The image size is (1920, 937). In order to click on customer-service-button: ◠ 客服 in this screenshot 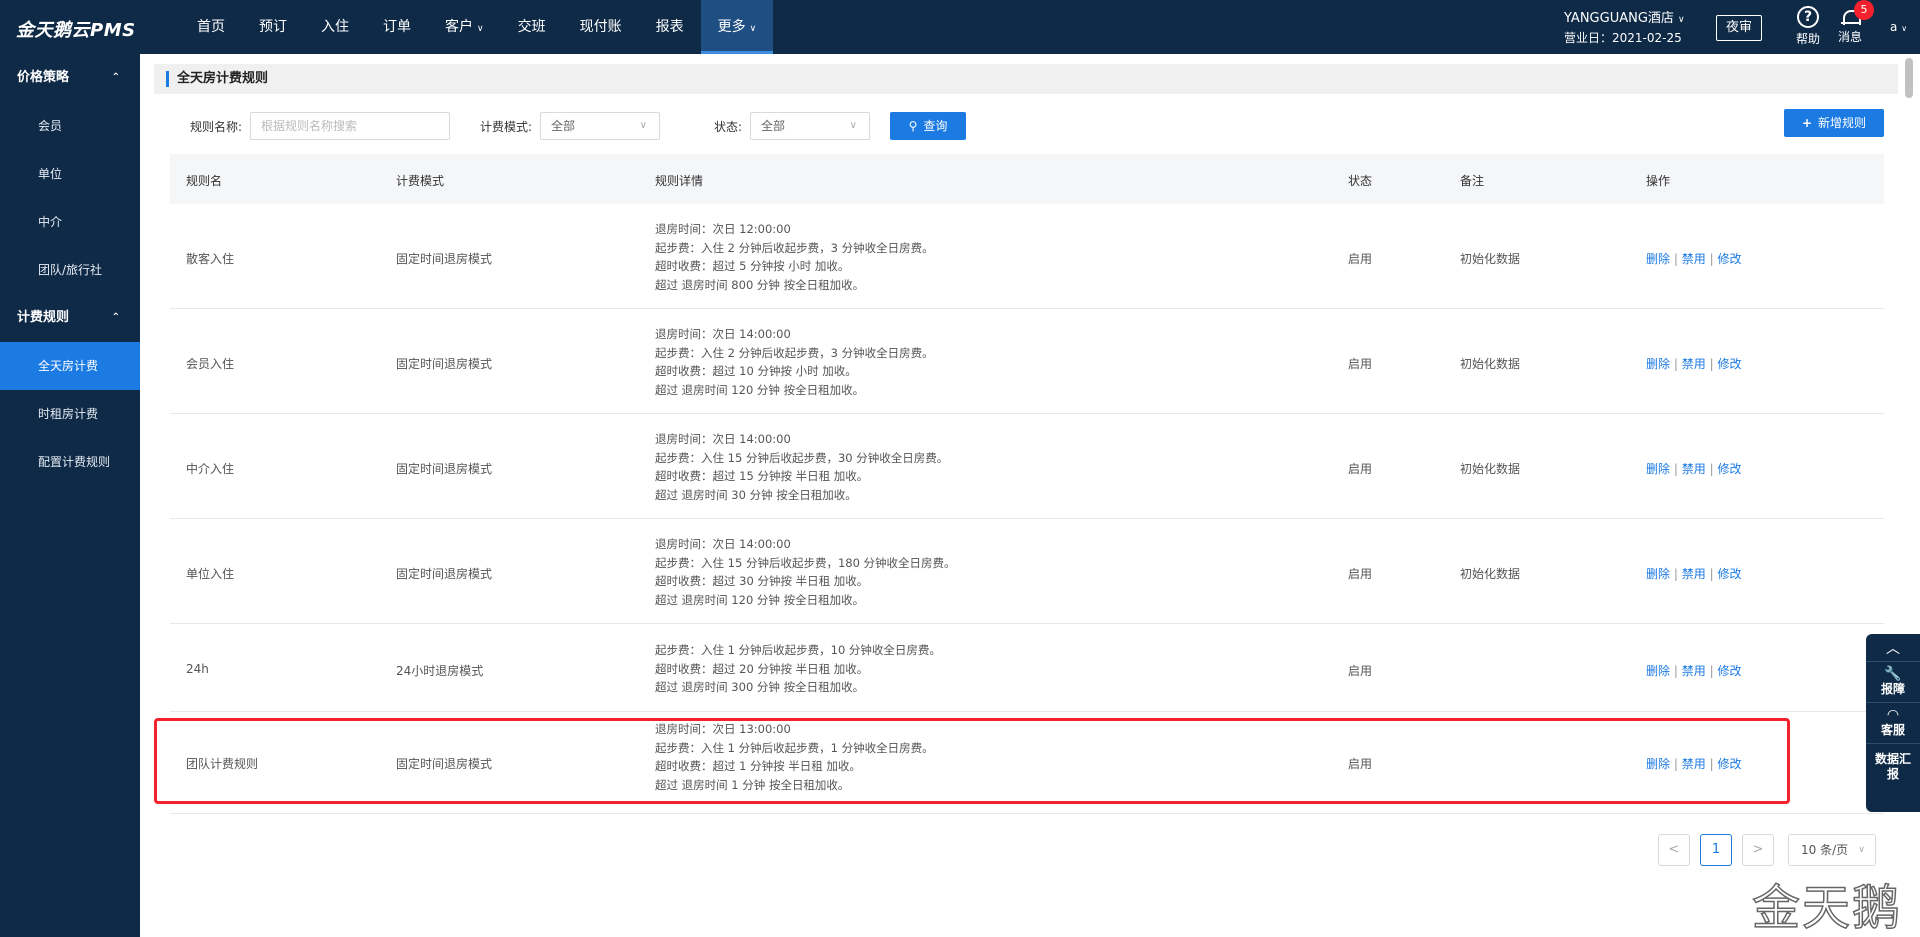, I will do `click(1893, 723)`.